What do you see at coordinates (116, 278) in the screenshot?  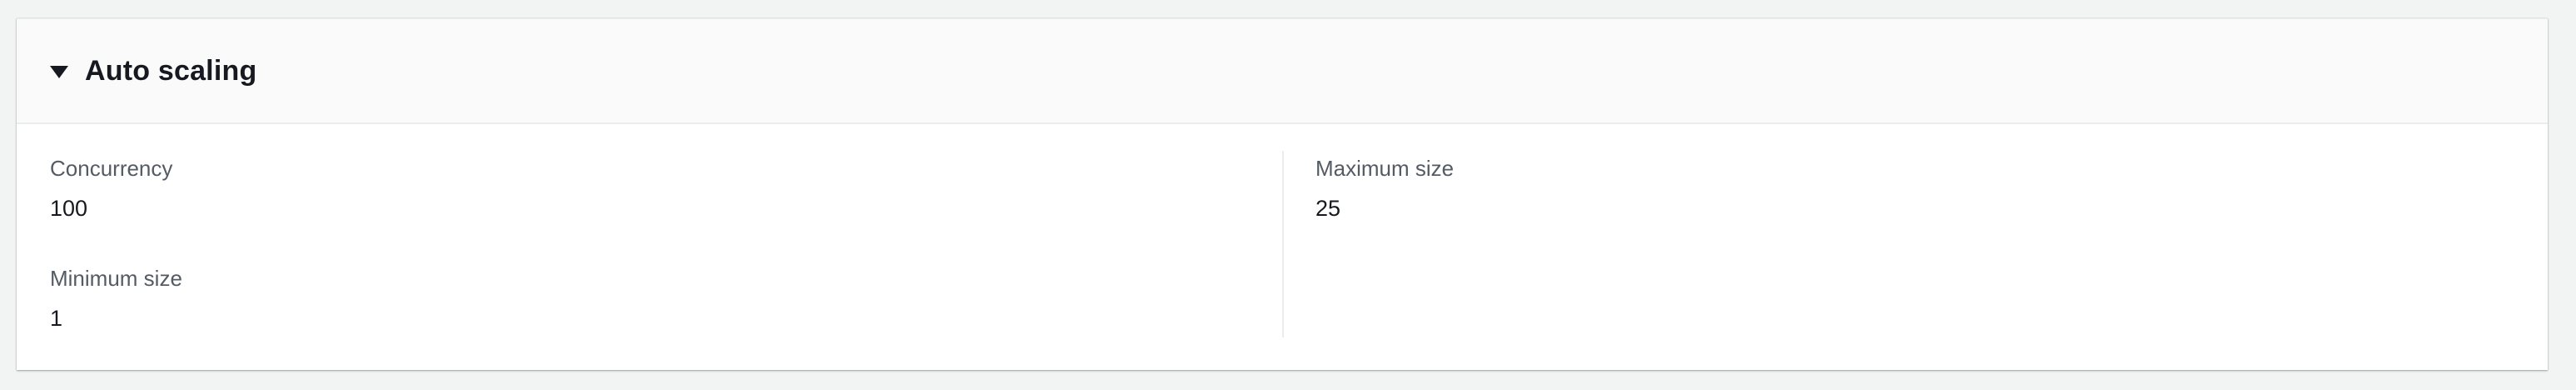 I see `minimum-size-label: Minimum size` at bounding box center [116, 278].